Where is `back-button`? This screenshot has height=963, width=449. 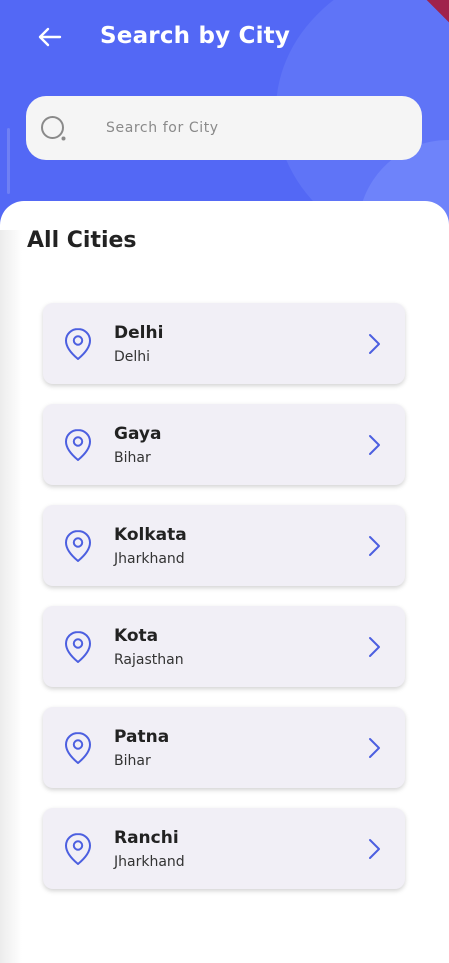 back-button is located at coordinates (49, 37).